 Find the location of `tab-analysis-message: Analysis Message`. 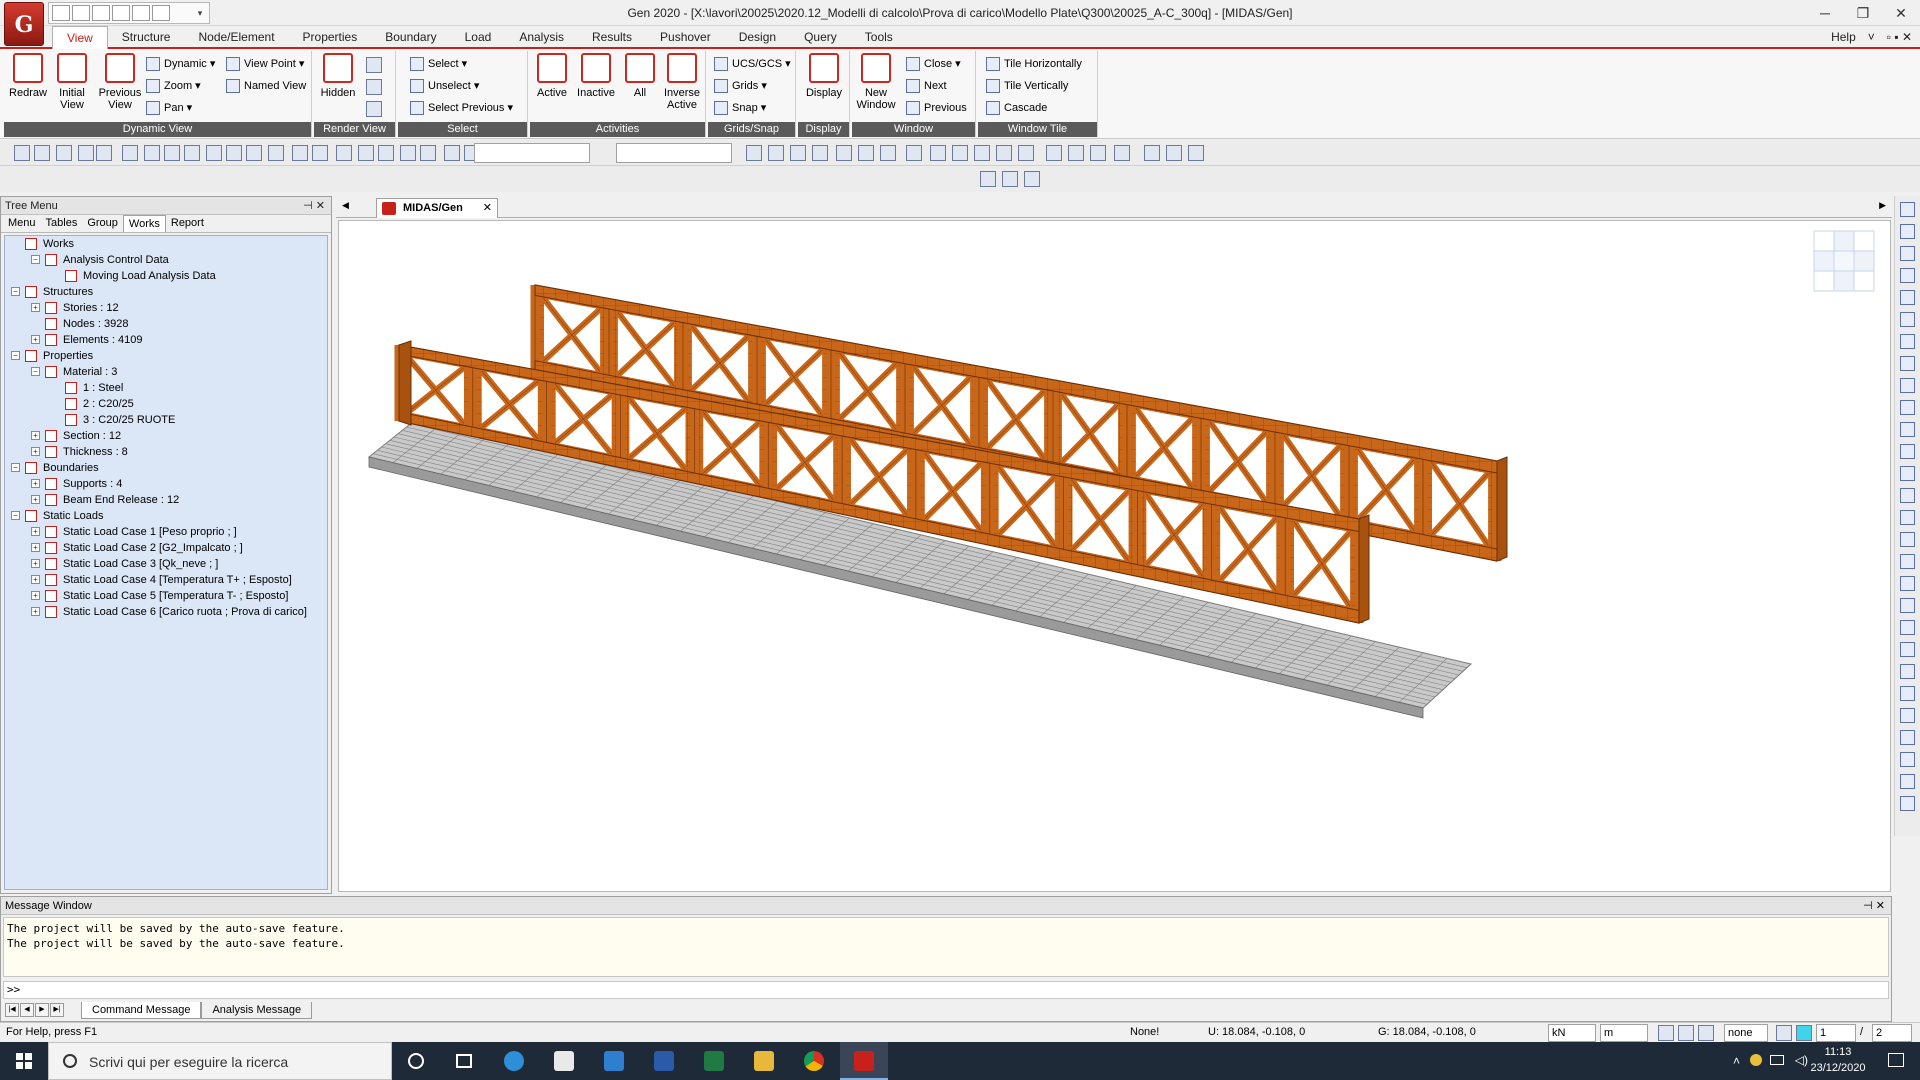

tab-analysis-message: Analysis Message is located at coordinates (257, 1010).